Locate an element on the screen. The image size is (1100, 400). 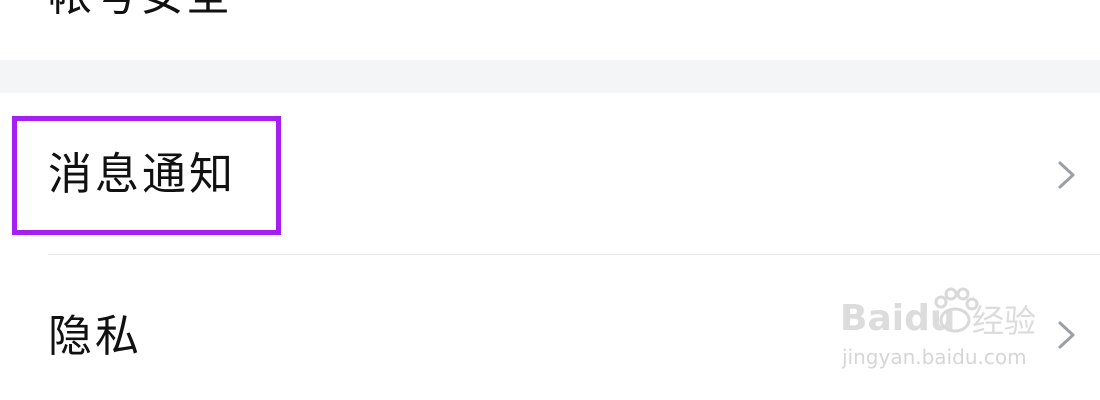
settings-row-label: 消息通知 is located at coordinates (142, 174).